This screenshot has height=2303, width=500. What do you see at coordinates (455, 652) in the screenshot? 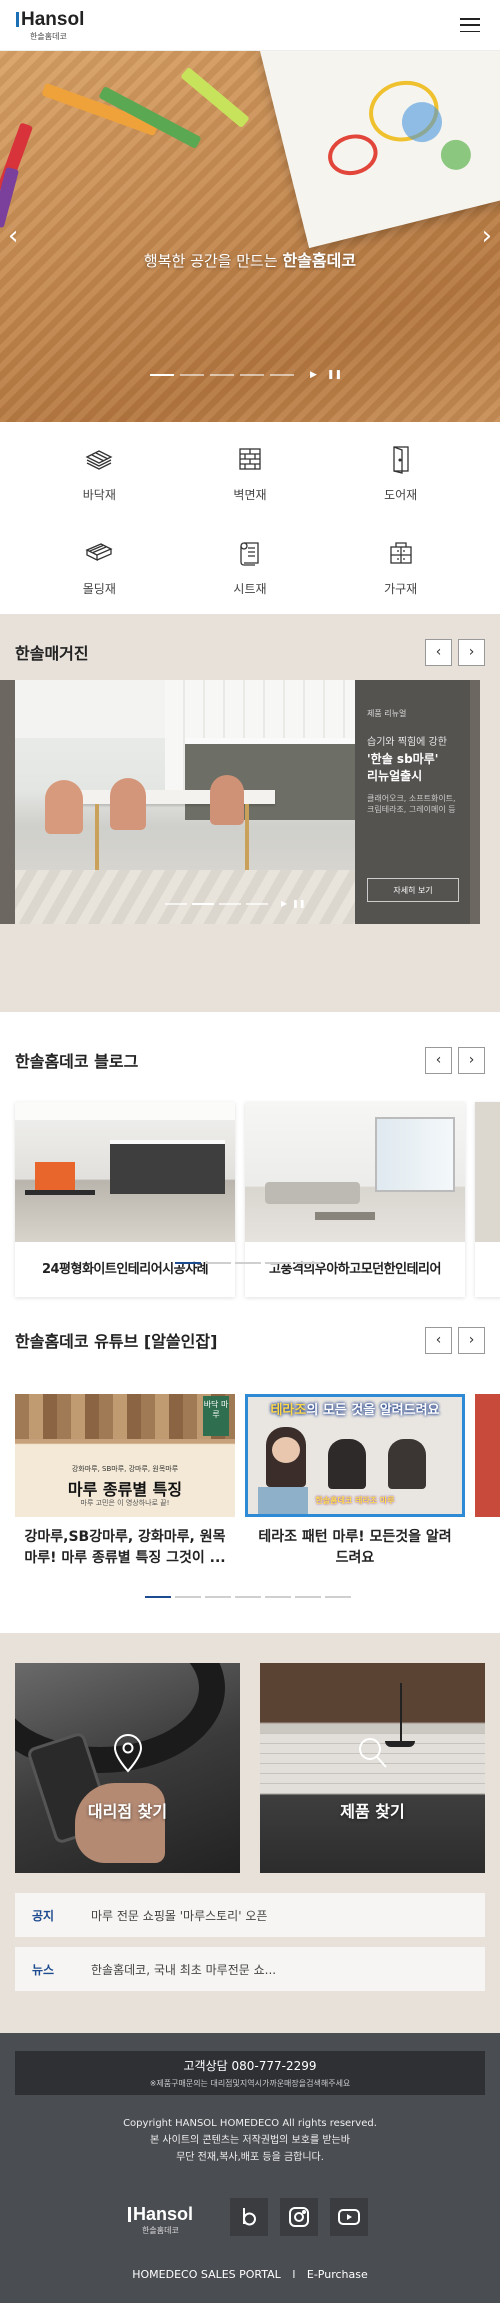
I see `magazine-arrows: ‹ ›` at bounding box center [455, 652].